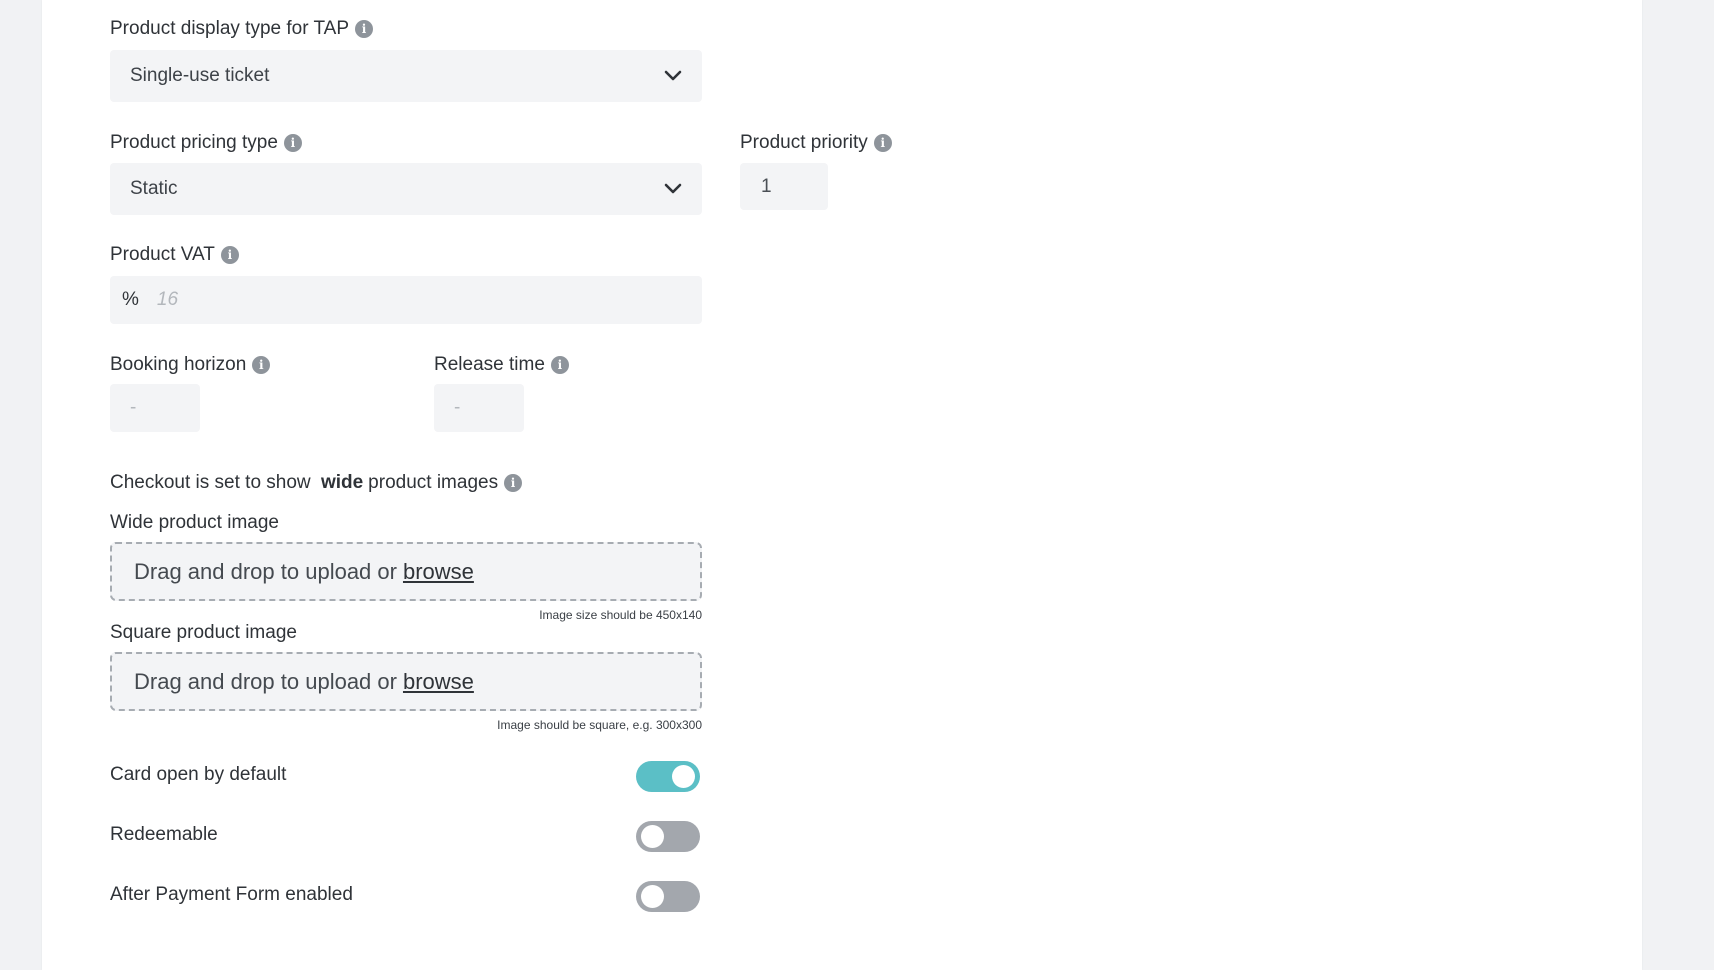 The width and height of the screenshot is (1714, 970). Describe the element at coordinates (668, 836) in the screenshot. I see `redeemable-toggle` at that location.